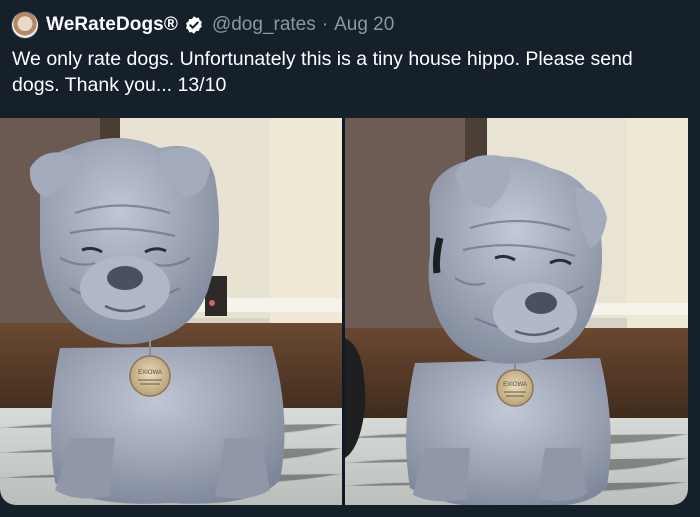 This screenshot has height=517, width=700. I want to click on display-name: WeRateDogs®, so click(112, 25).